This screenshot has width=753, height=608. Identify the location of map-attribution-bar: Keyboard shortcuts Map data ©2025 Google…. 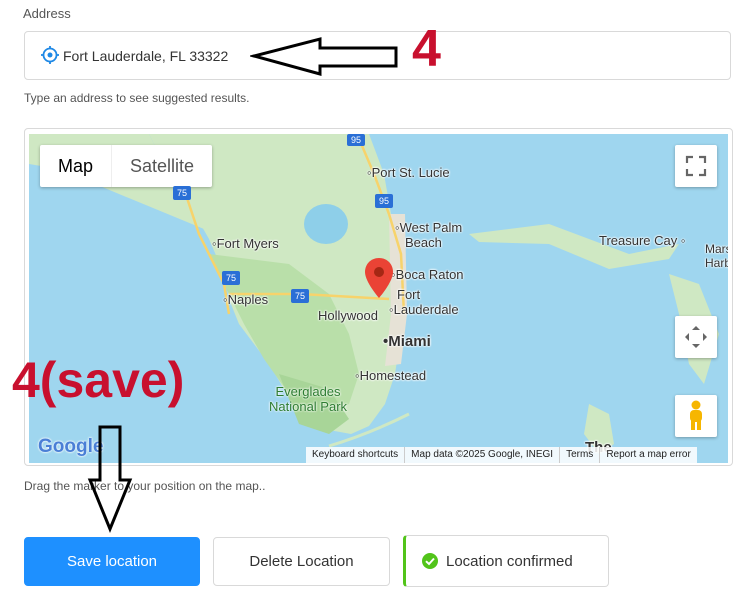
(501, 455).